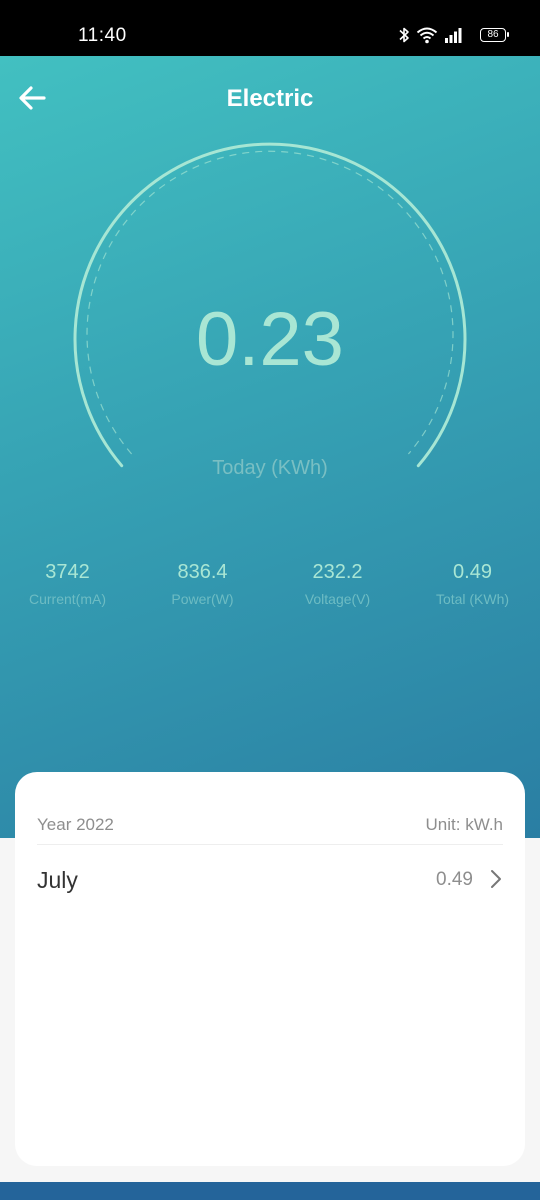 The height and width of the screenshot is (1200, 540). What do you see at coordinates (270, 468) in the screenshot?
I see `today-usage-label: Today (KWh)` at bounding box center [270, 468].